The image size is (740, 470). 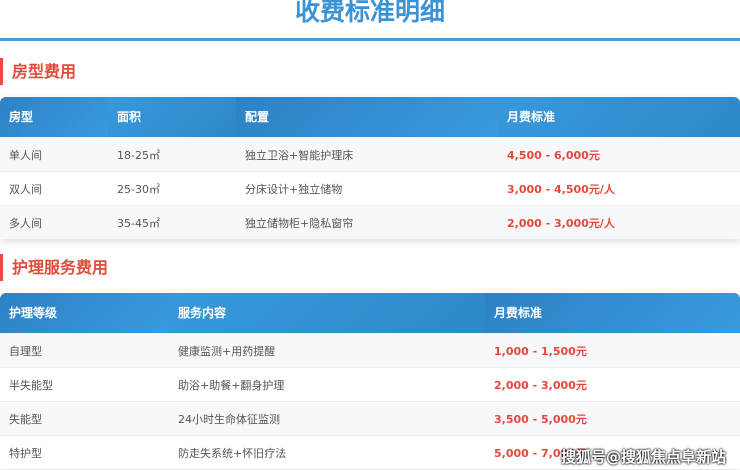 What do you see at coordinates (370, 188) in the screenshot?
I see `table-row: 双人间 25-30㎡ 分床设计+独立储物 3,000 - 4,500元/人` at bounding box center [370, 188].